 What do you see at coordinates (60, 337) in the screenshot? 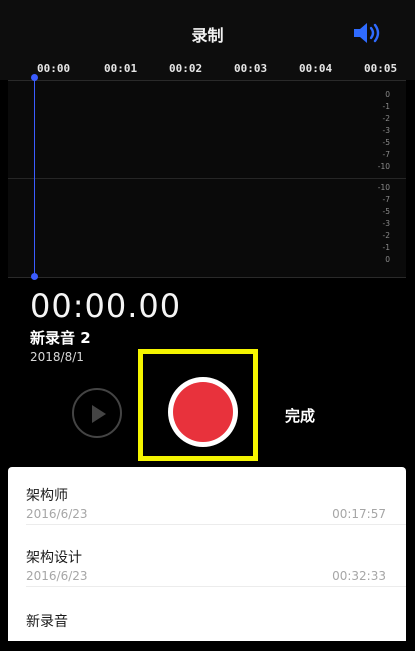
I see `recording-name: 新录音 2` at bounding box center [60, 337].